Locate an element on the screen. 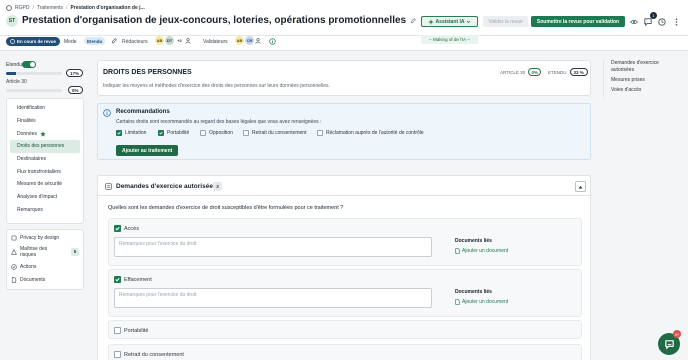 The width and height of the screenshot is (688, 360). actions-icon is located at coordinates (14, 267).